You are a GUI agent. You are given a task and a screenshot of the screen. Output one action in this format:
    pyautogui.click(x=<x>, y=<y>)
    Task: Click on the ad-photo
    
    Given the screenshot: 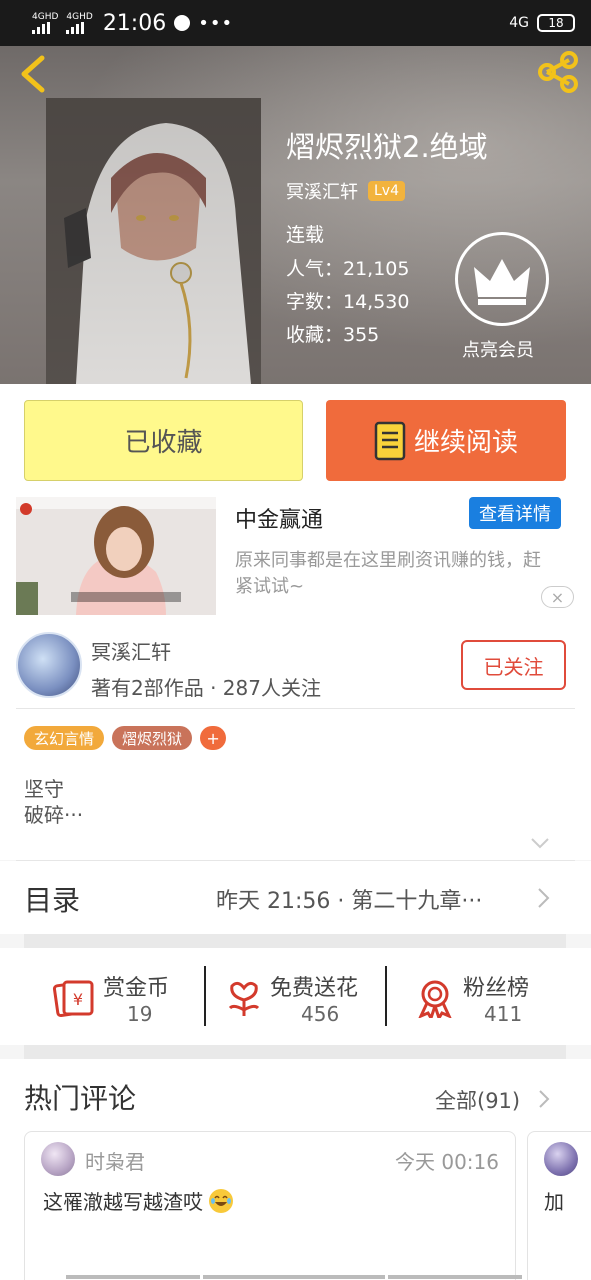 What is the action you would take?
    pyautogui.click(x=116, y=556)
    